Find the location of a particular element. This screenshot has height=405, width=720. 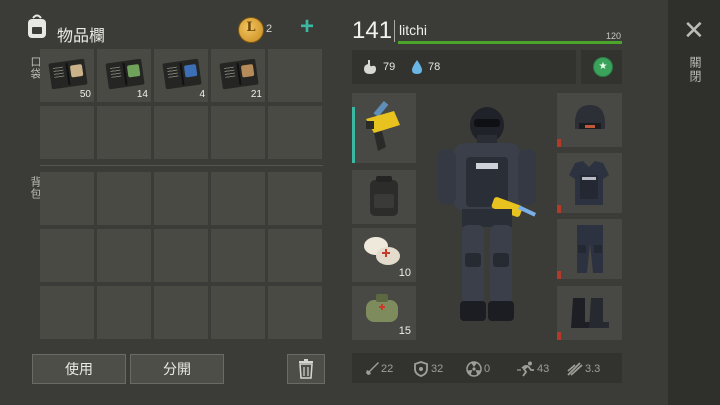

water-value: 78 is located at coordinates (434, 67).